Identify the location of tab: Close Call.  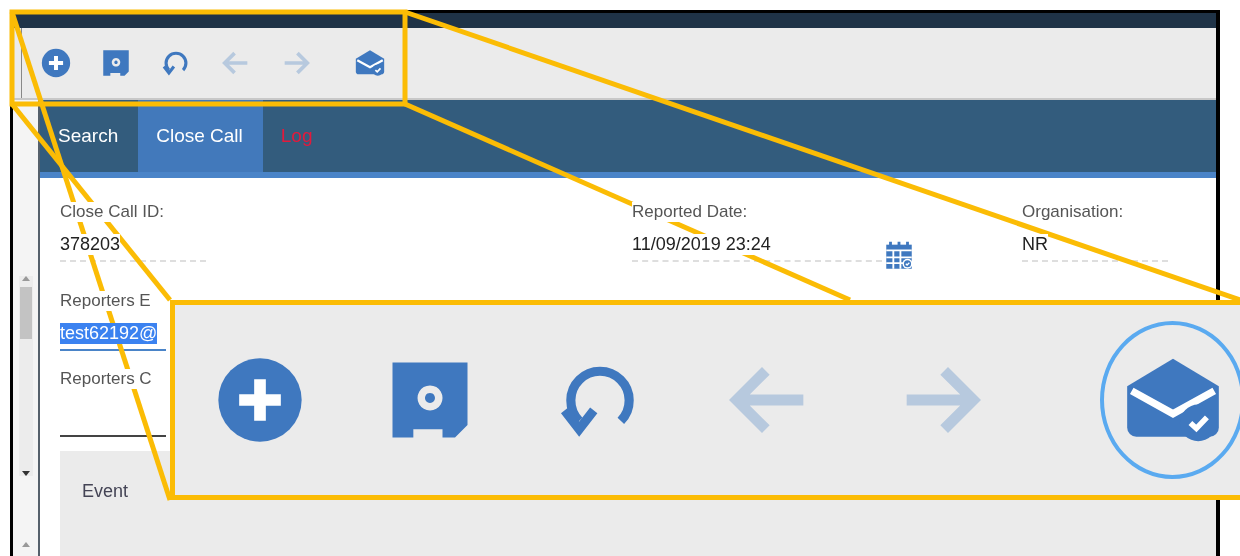
(200, 136).